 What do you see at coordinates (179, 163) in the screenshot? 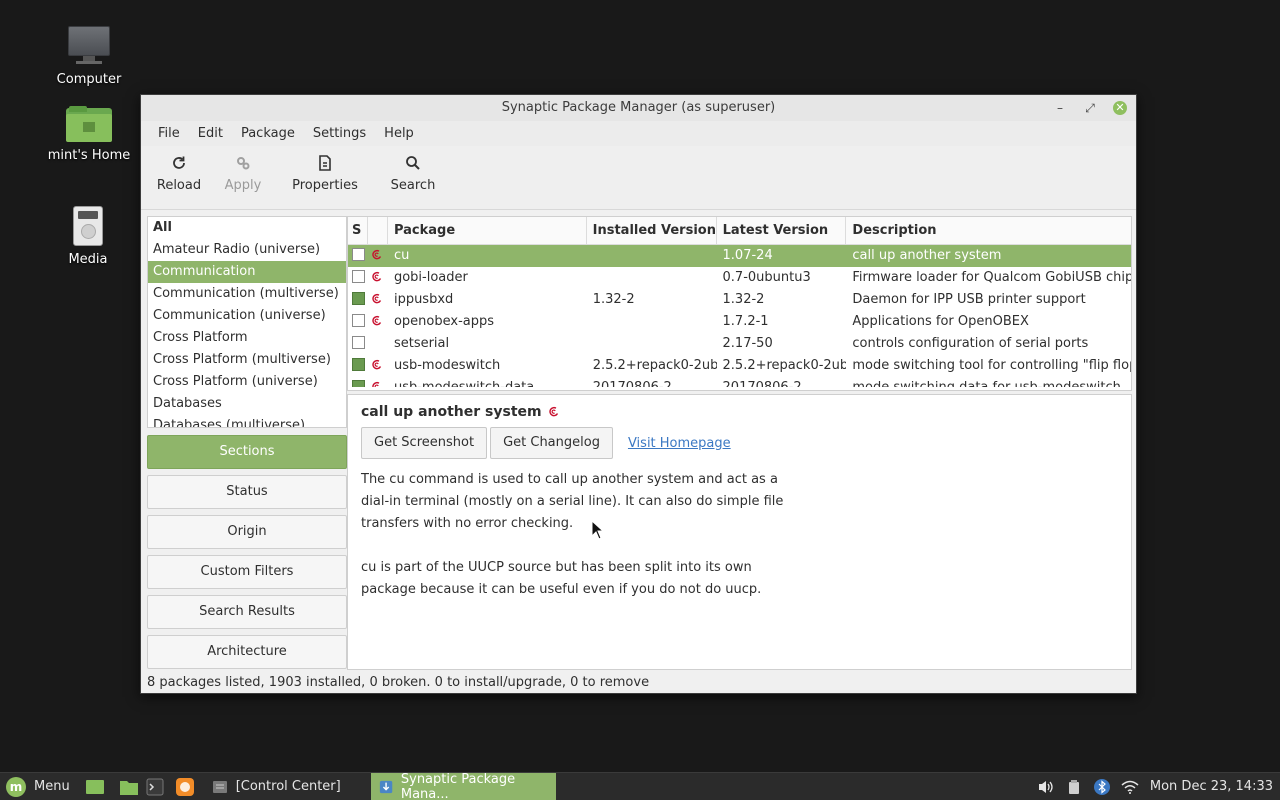
I see `reload-icon` at bounding box center [179, 163].